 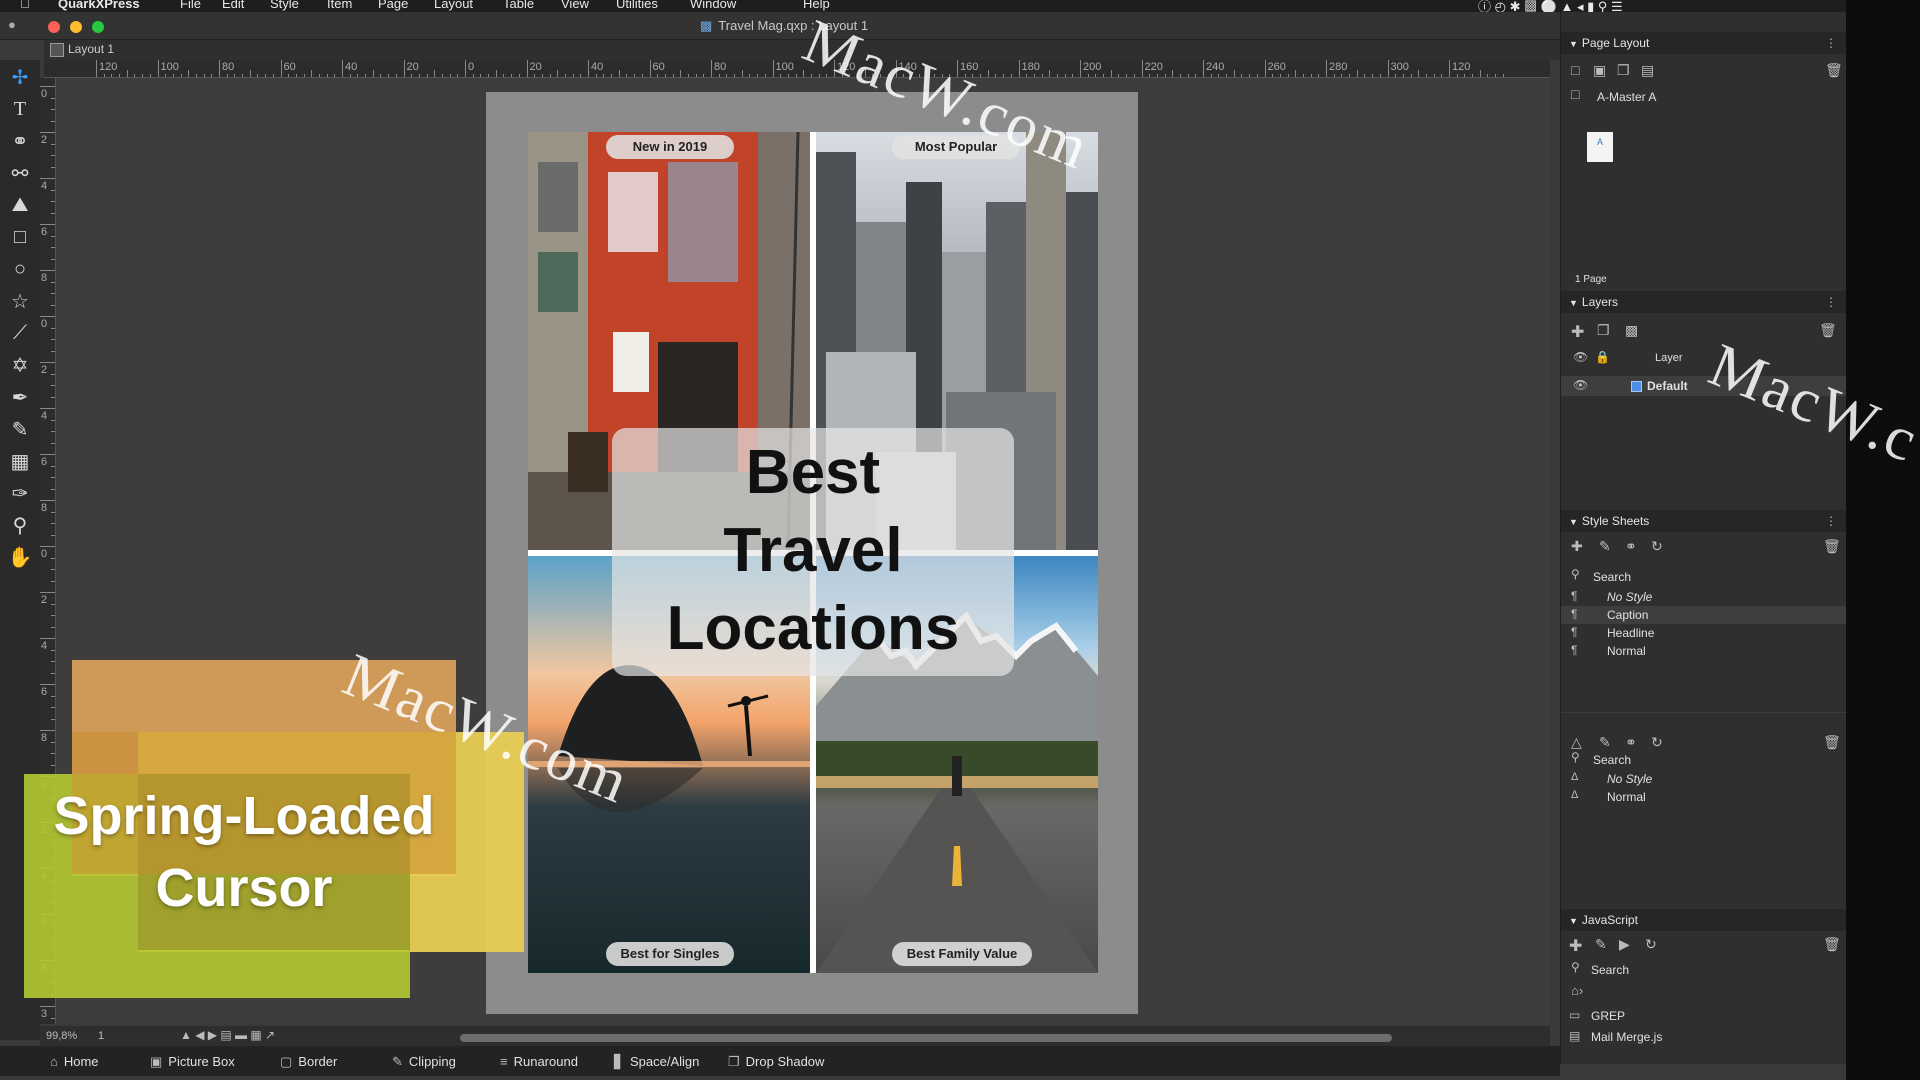 I want to click on minimize-button, so click(x=76, y=27).